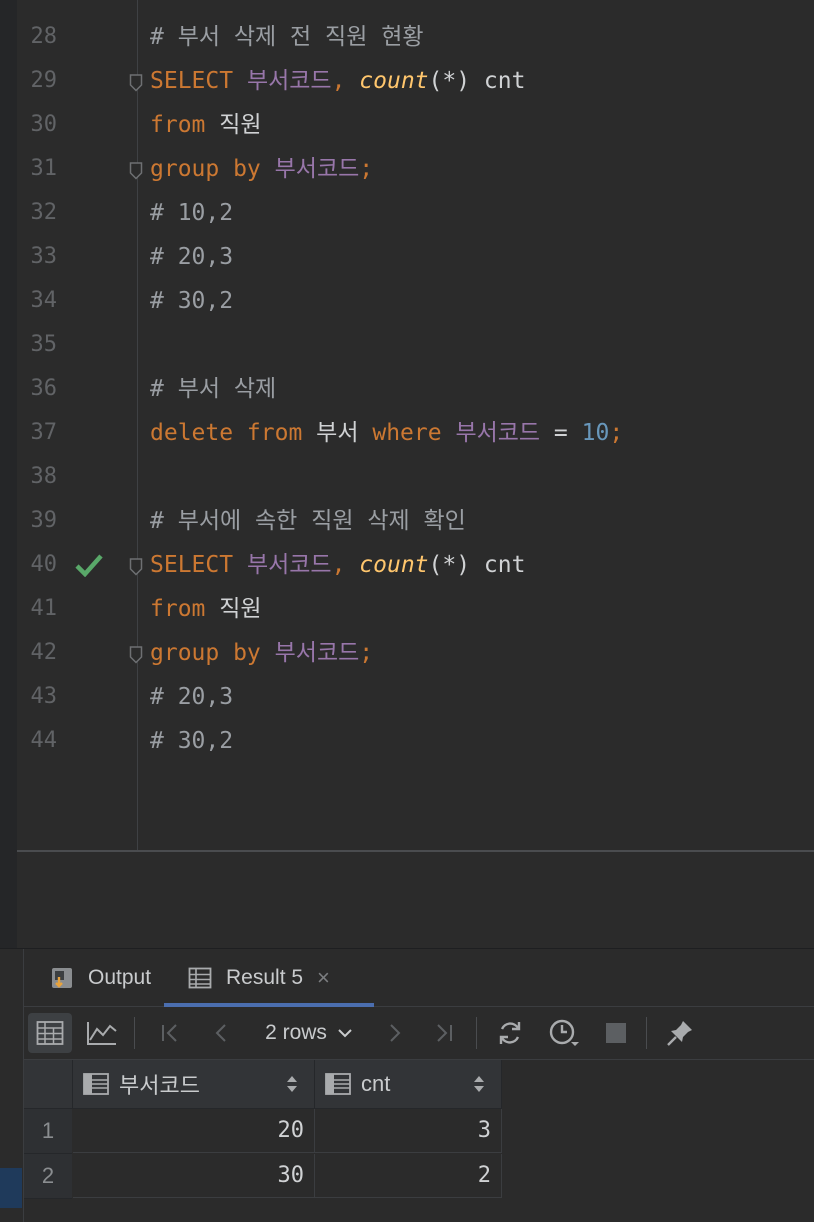 This screenshot has width=814, height=1222. I want to click on stop-button, so click(616, 1033).